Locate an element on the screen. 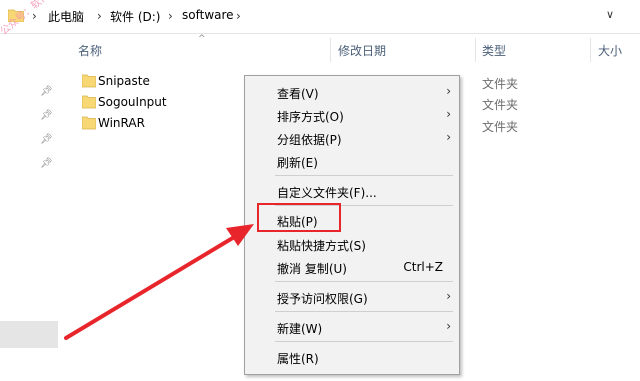  menu-item-label: 排序方式(O) is located at coordinates (310, 117).